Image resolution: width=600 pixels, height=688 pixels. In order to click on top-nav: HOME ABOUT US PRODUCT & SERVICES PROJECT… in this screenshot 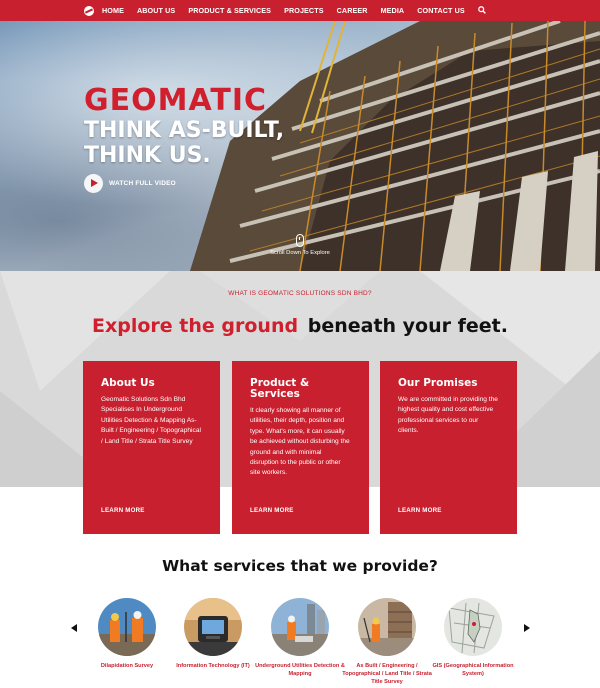, I will do `click(300, 10)`.